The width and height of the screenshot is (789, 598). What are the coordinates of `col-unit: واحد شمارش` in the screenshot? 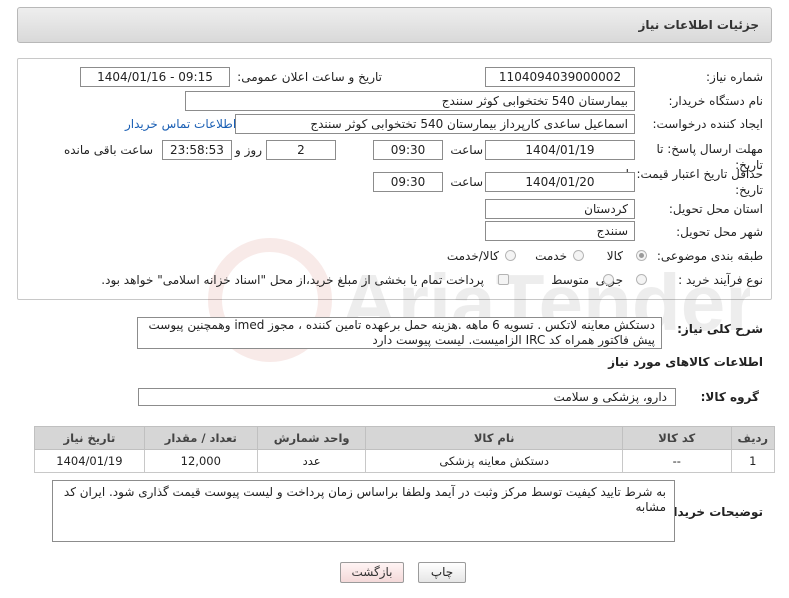 It's located at (311, 438).